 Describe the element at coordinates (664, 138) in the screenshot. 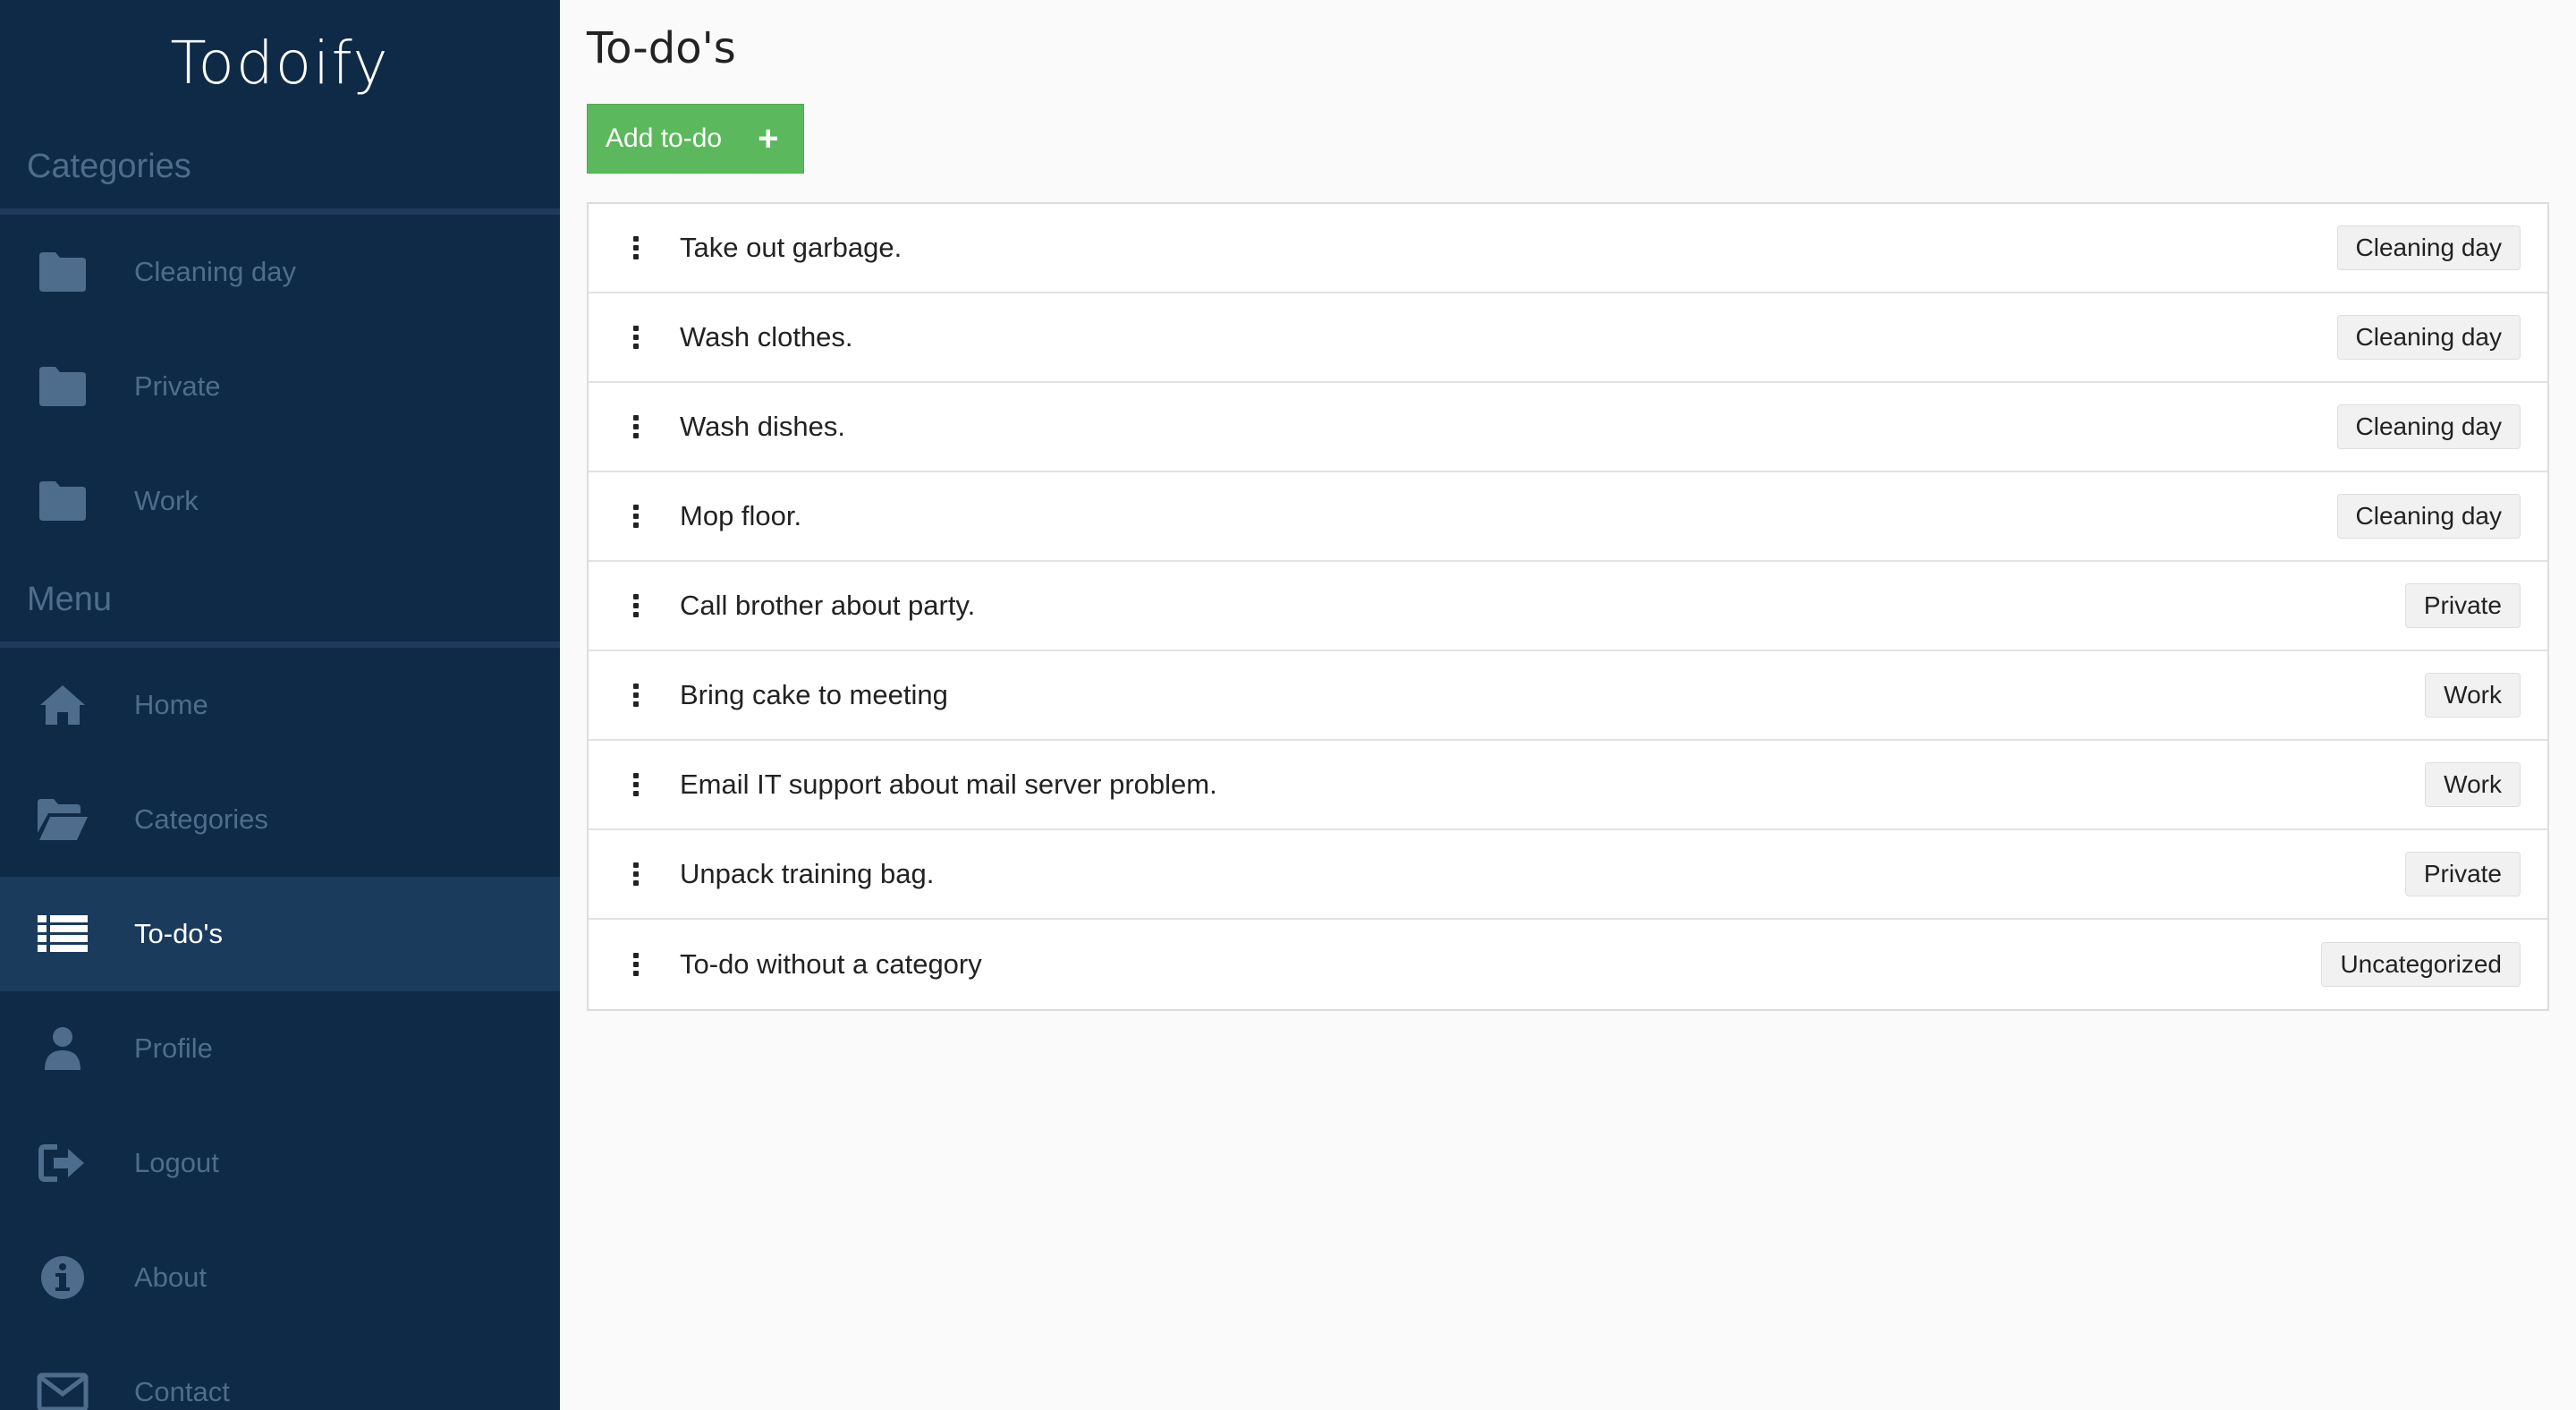

I see `add-todo-label: Add to-do` at that location.